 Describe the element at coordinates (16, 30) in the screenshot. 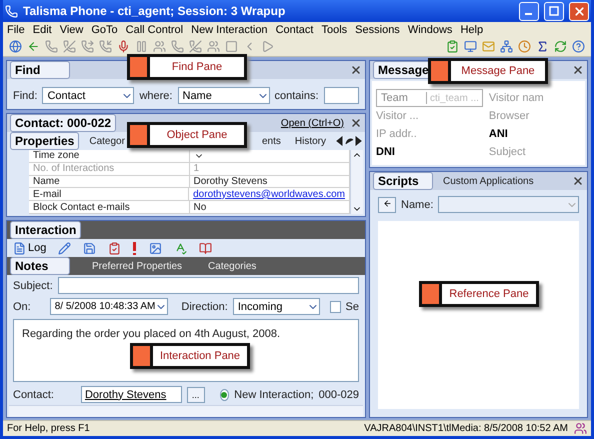

I see `menu-item: File` at that location.